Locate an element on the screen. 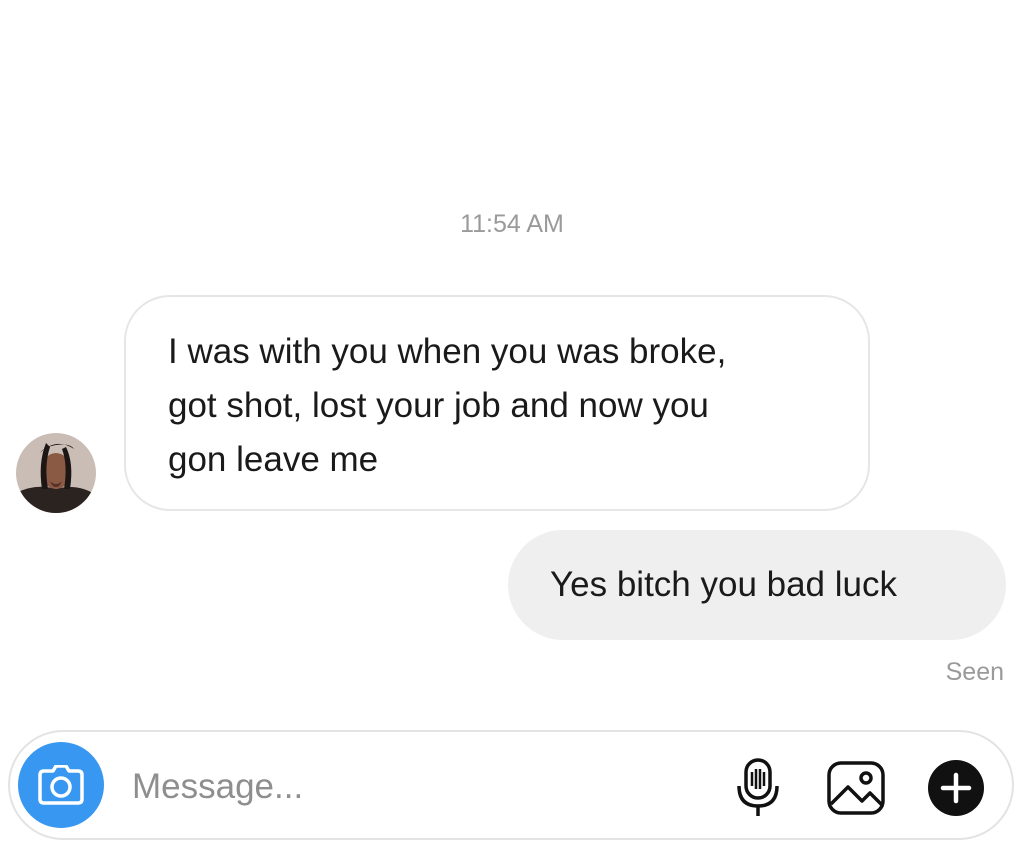 The width and height of the screenshot is (1024, 848). gallery-icon is located at coordinates (856, 788).